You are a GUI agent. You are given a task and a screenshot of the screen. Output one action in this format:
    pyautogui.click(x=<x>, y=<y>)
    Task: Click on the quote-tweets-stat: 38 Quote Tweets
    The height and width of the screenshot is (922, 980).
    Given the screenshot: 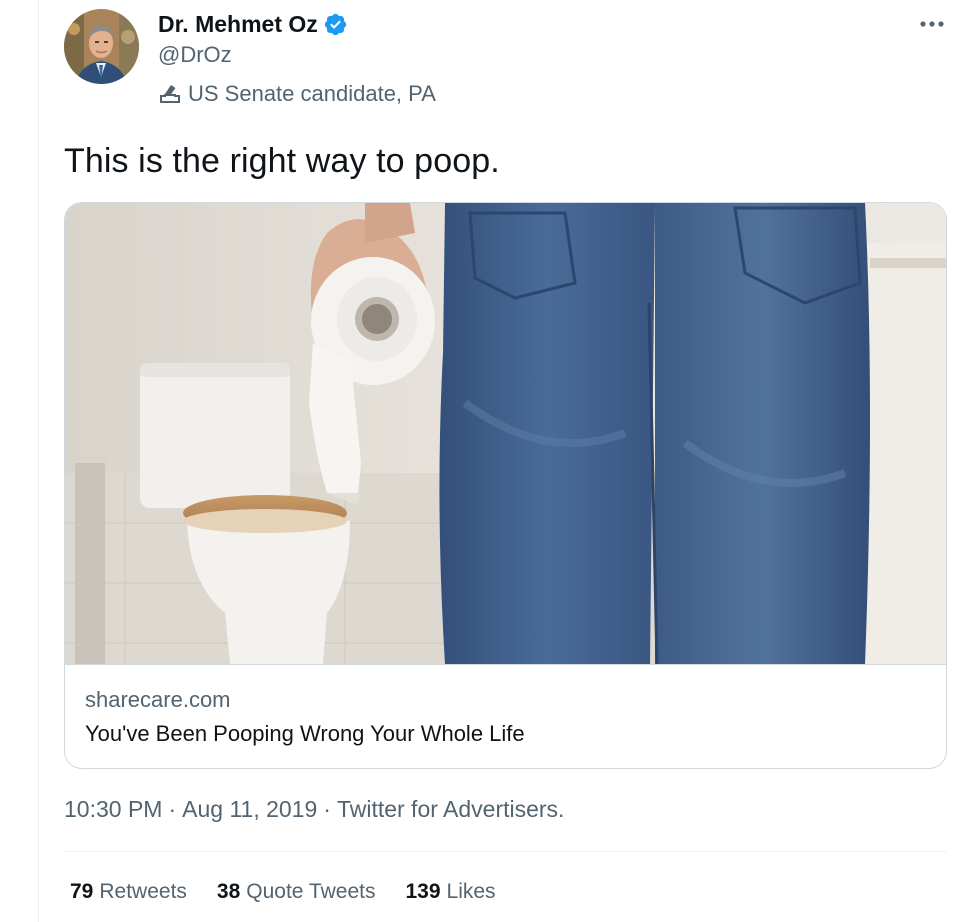 What is the action you would take?
    pyautogui.click(x=296, y=892)
    